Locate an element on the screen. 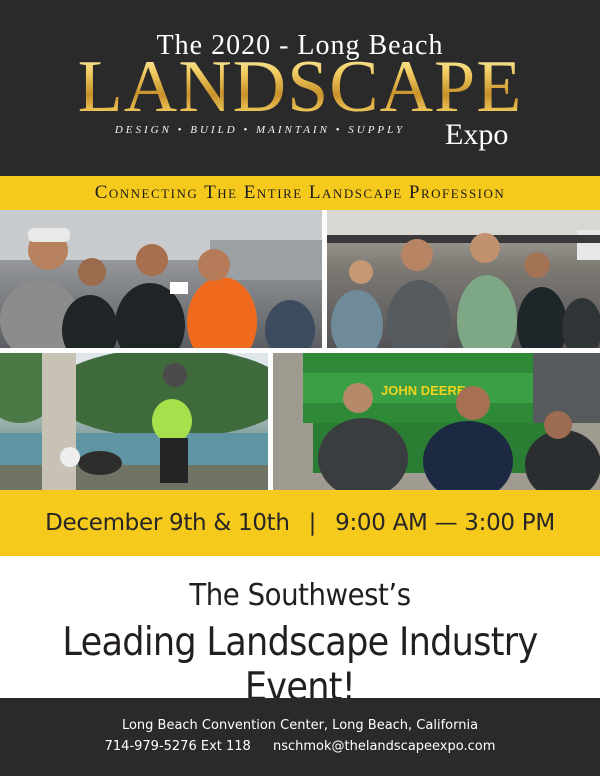 The width and height of the screenshot is (600, 776). photo-john-deere-vehicle: JOHN DEERE is located at coordinates (436, 421).